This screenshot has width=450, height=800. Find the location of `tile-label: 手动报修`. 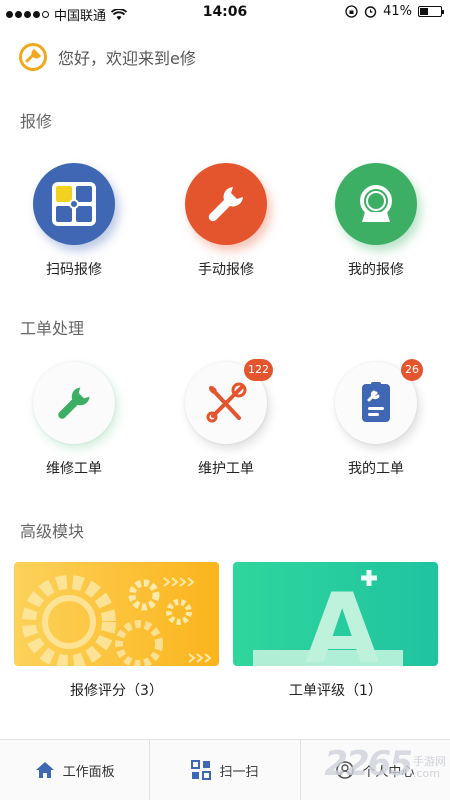

tile-label: 手动报修 is located at coordinates (226, 270).